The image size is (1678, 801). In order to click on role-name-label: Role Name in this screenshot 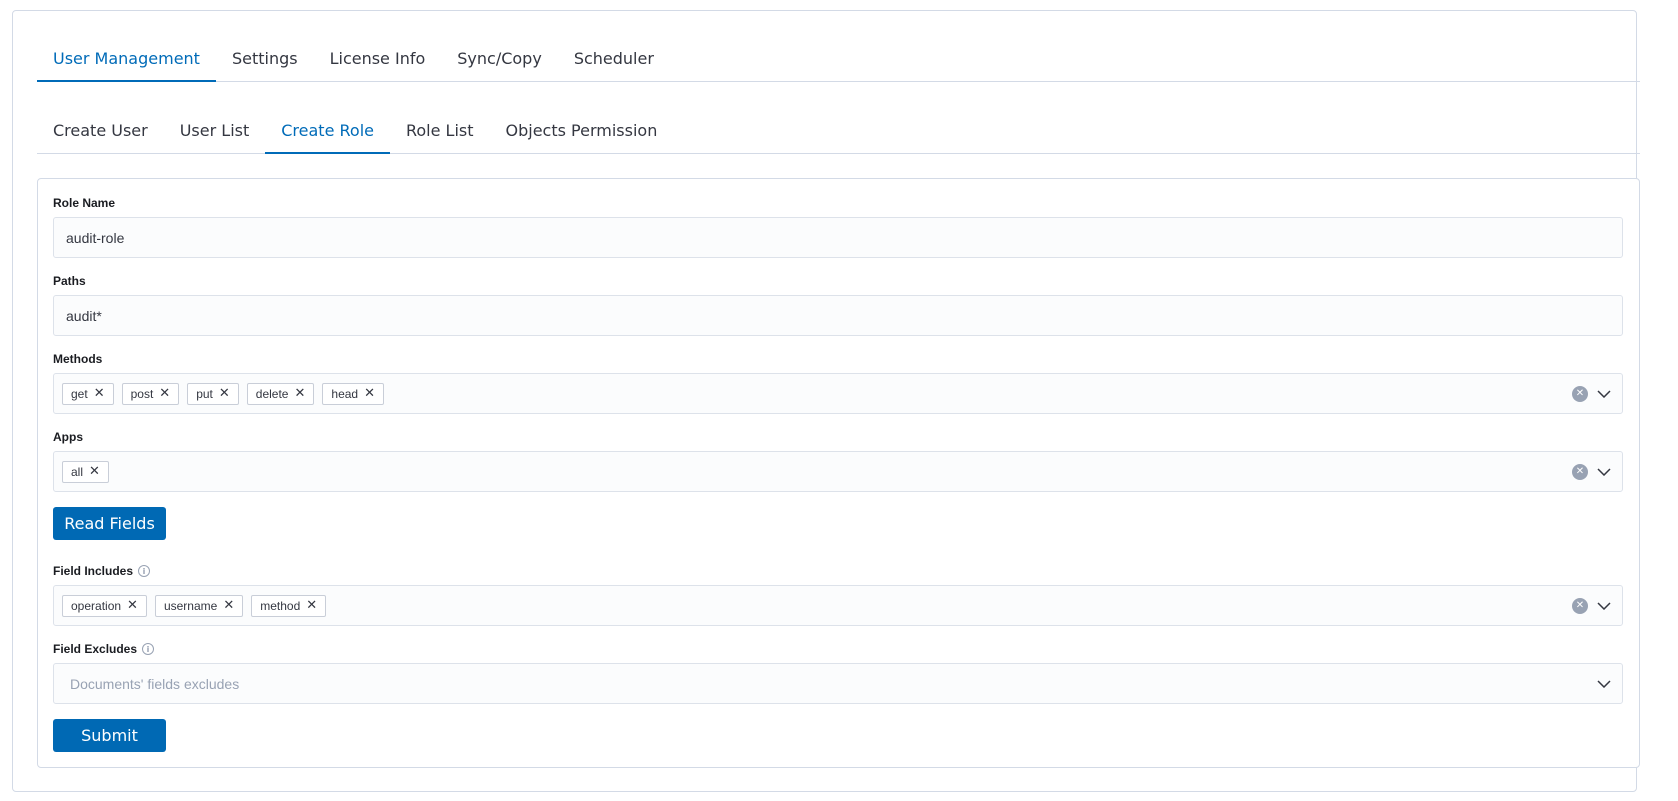, I will do `click(84, 203)`.